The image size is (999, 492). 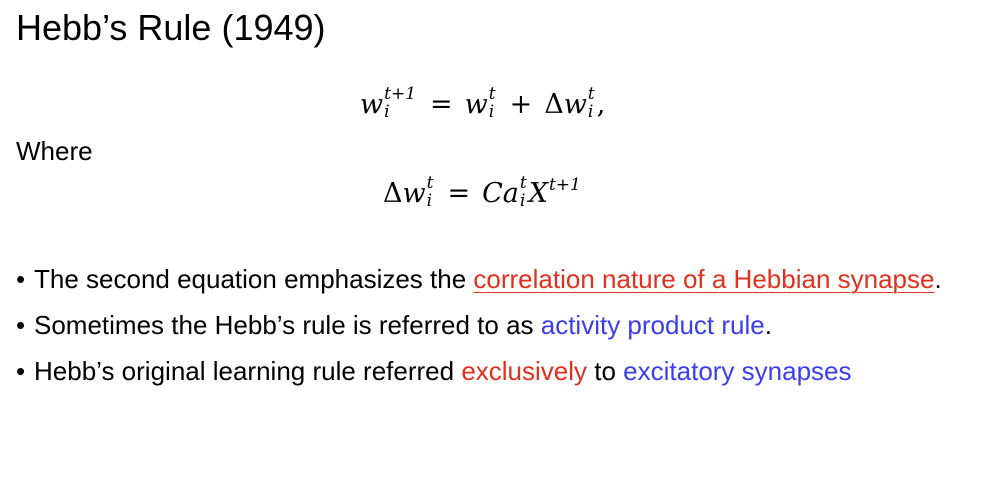 I want to click on eq1-lhs-sup: t+1, so click(x=400, y=93).